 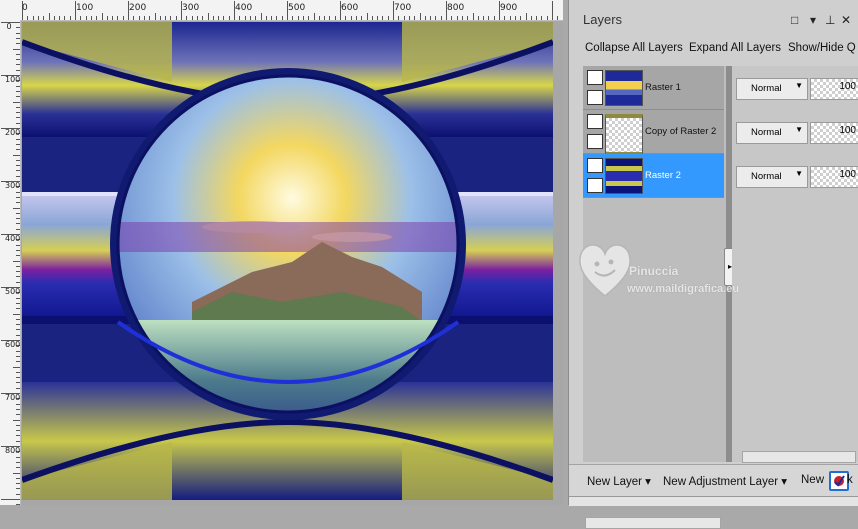 What do you see at coordinates (766, 176) in the screenshot?
I see `blend-mode-value: Normal` at bounding box center [766, 176].